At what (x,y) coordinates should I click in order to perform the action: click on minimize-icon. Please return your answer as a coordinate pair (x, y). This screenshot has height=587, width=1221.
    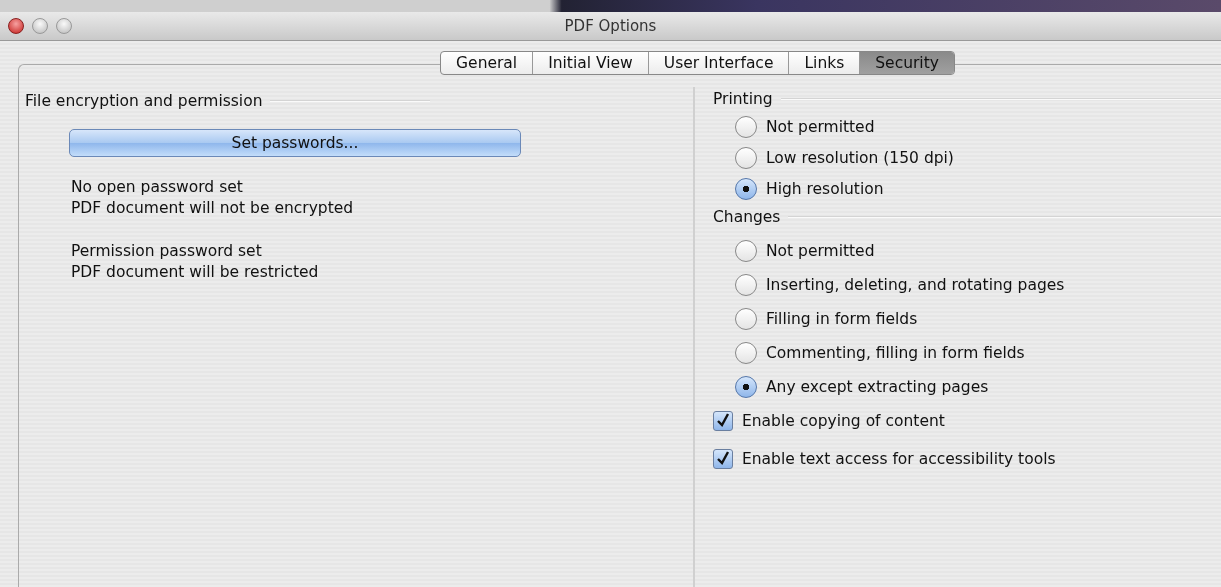
    Looking at the image, I should click on (40, 26).